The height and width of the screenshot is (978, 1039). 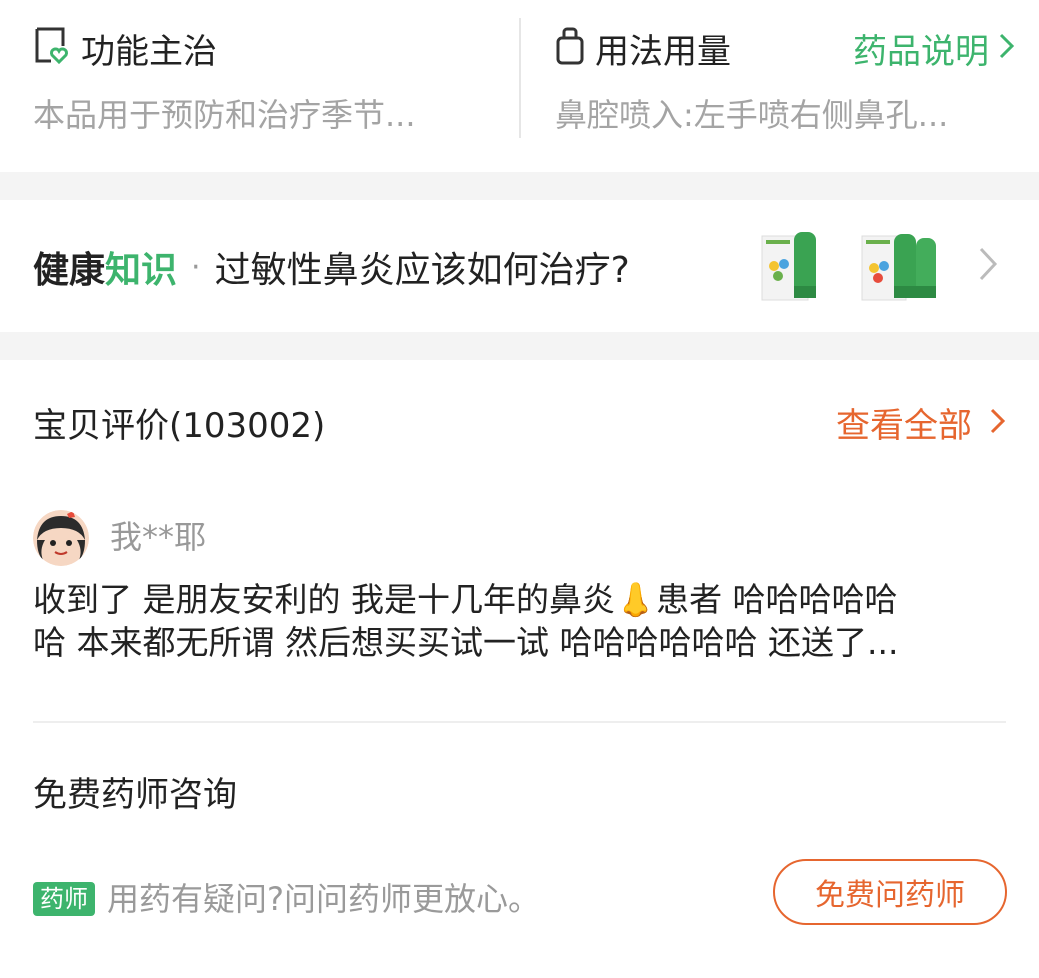 What do you see at coordinates (465, 599) in the screenshot?
I see `review-text-line: 收到了 是朋友安利的 我是十几年的鼻炎👃患者 哈哈哈哈哈` at bounding box center [465, 599].